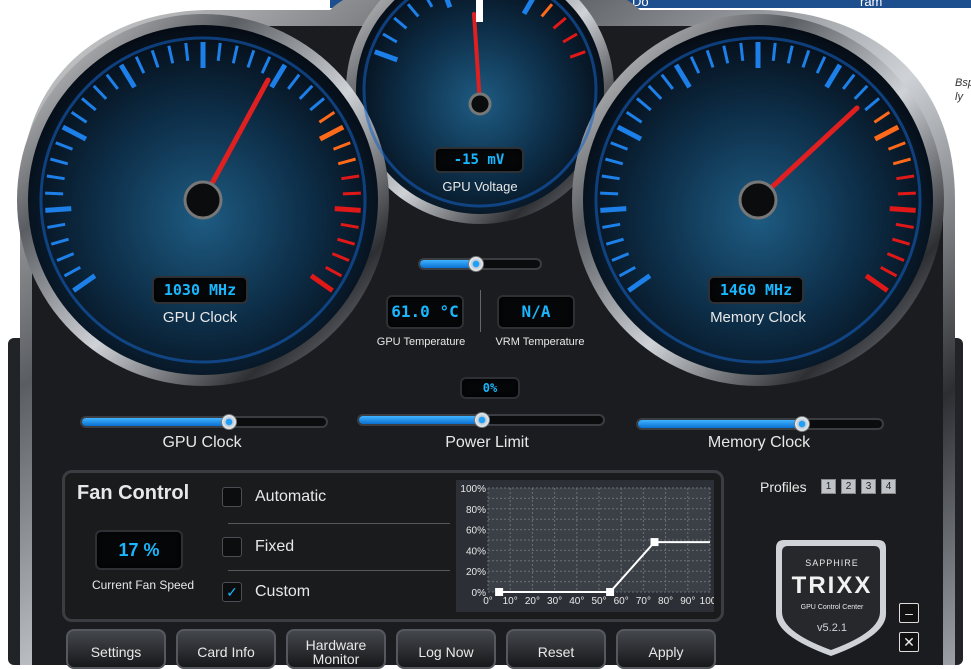 This screenshot has width=971, height=669. I want to click on voltage-hub, so click(480, 104).